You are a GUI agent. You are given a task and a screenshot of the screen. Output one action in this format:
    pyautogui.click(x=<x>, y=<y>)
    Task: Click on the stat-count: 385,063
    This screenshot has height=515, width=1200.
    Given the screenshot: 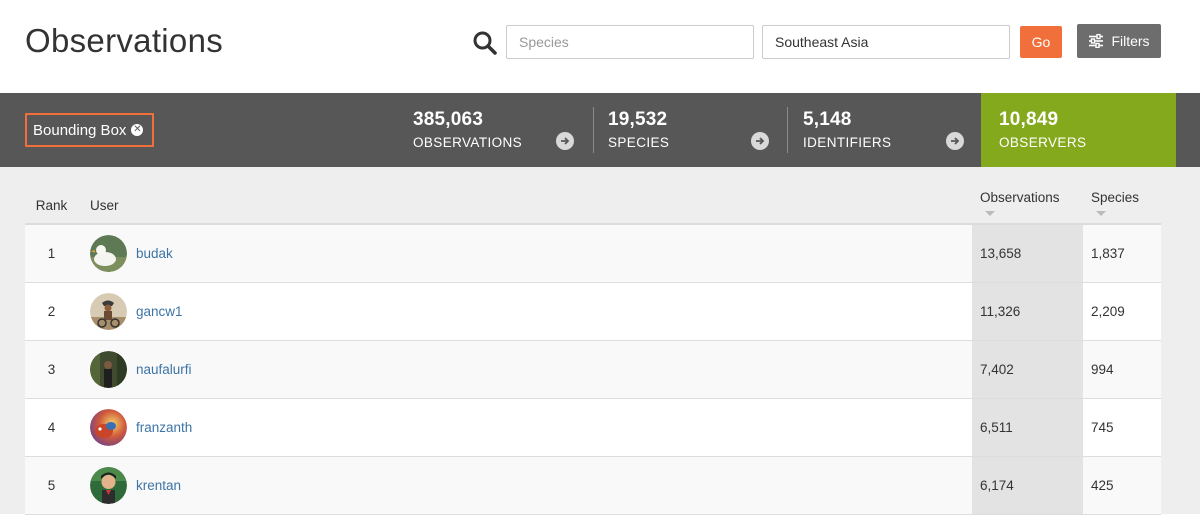 What is the action you would take?
    pyautogui.click(x=448, y=119)
    